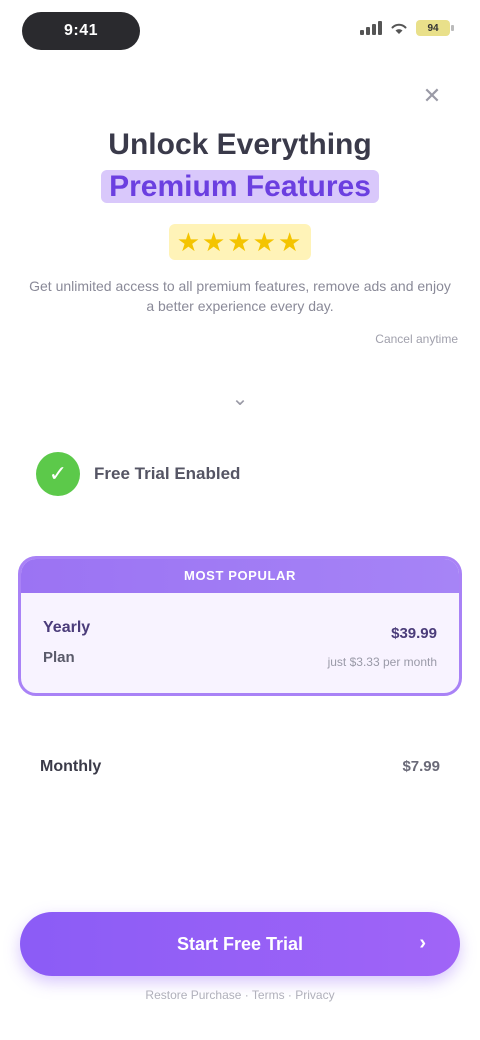 The height and width of the screenshot is (1040, 480). I want to click on subtitle-note: Cancel anytime, so click(416, 339).